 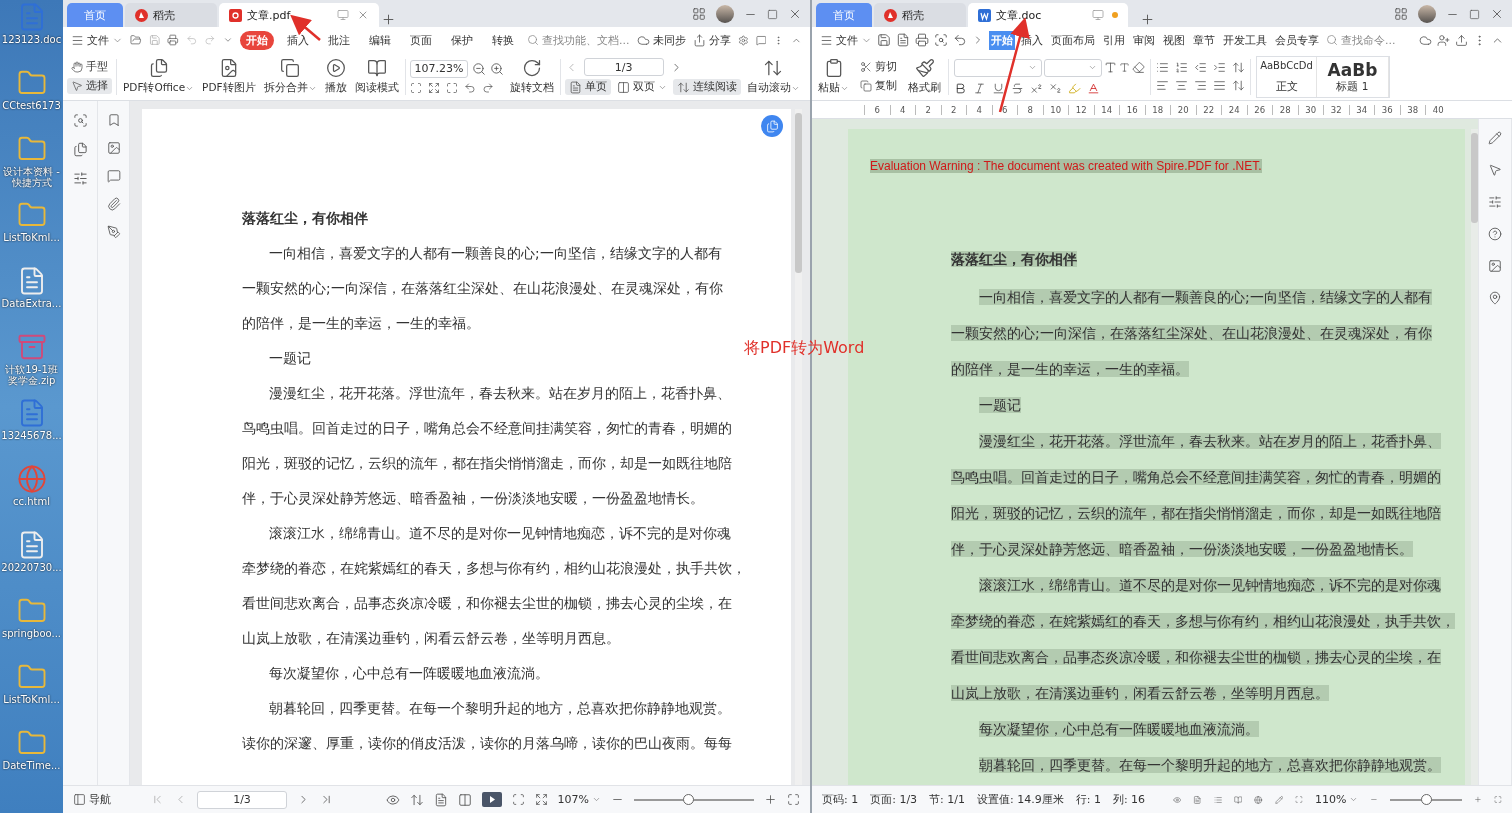 I want to click on style-option: AaBbCcDd 正文, so click(x=1287, y=76).